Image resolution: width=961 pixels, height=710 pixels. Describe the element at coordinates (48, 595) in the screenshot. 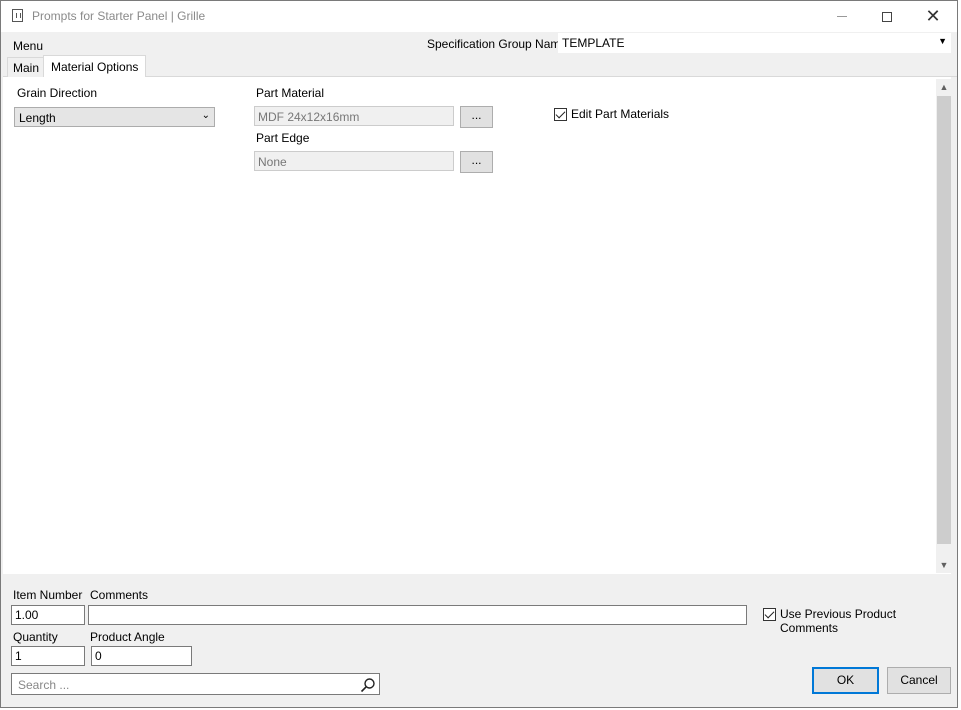

I see `item-number-label: Item Number` at that location.